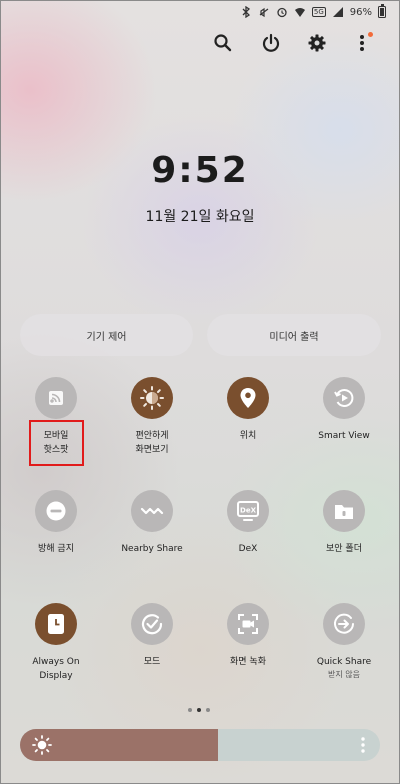  I want to click on tile-eye-comfort: 편안하게 화면보기, so click(152, 417).